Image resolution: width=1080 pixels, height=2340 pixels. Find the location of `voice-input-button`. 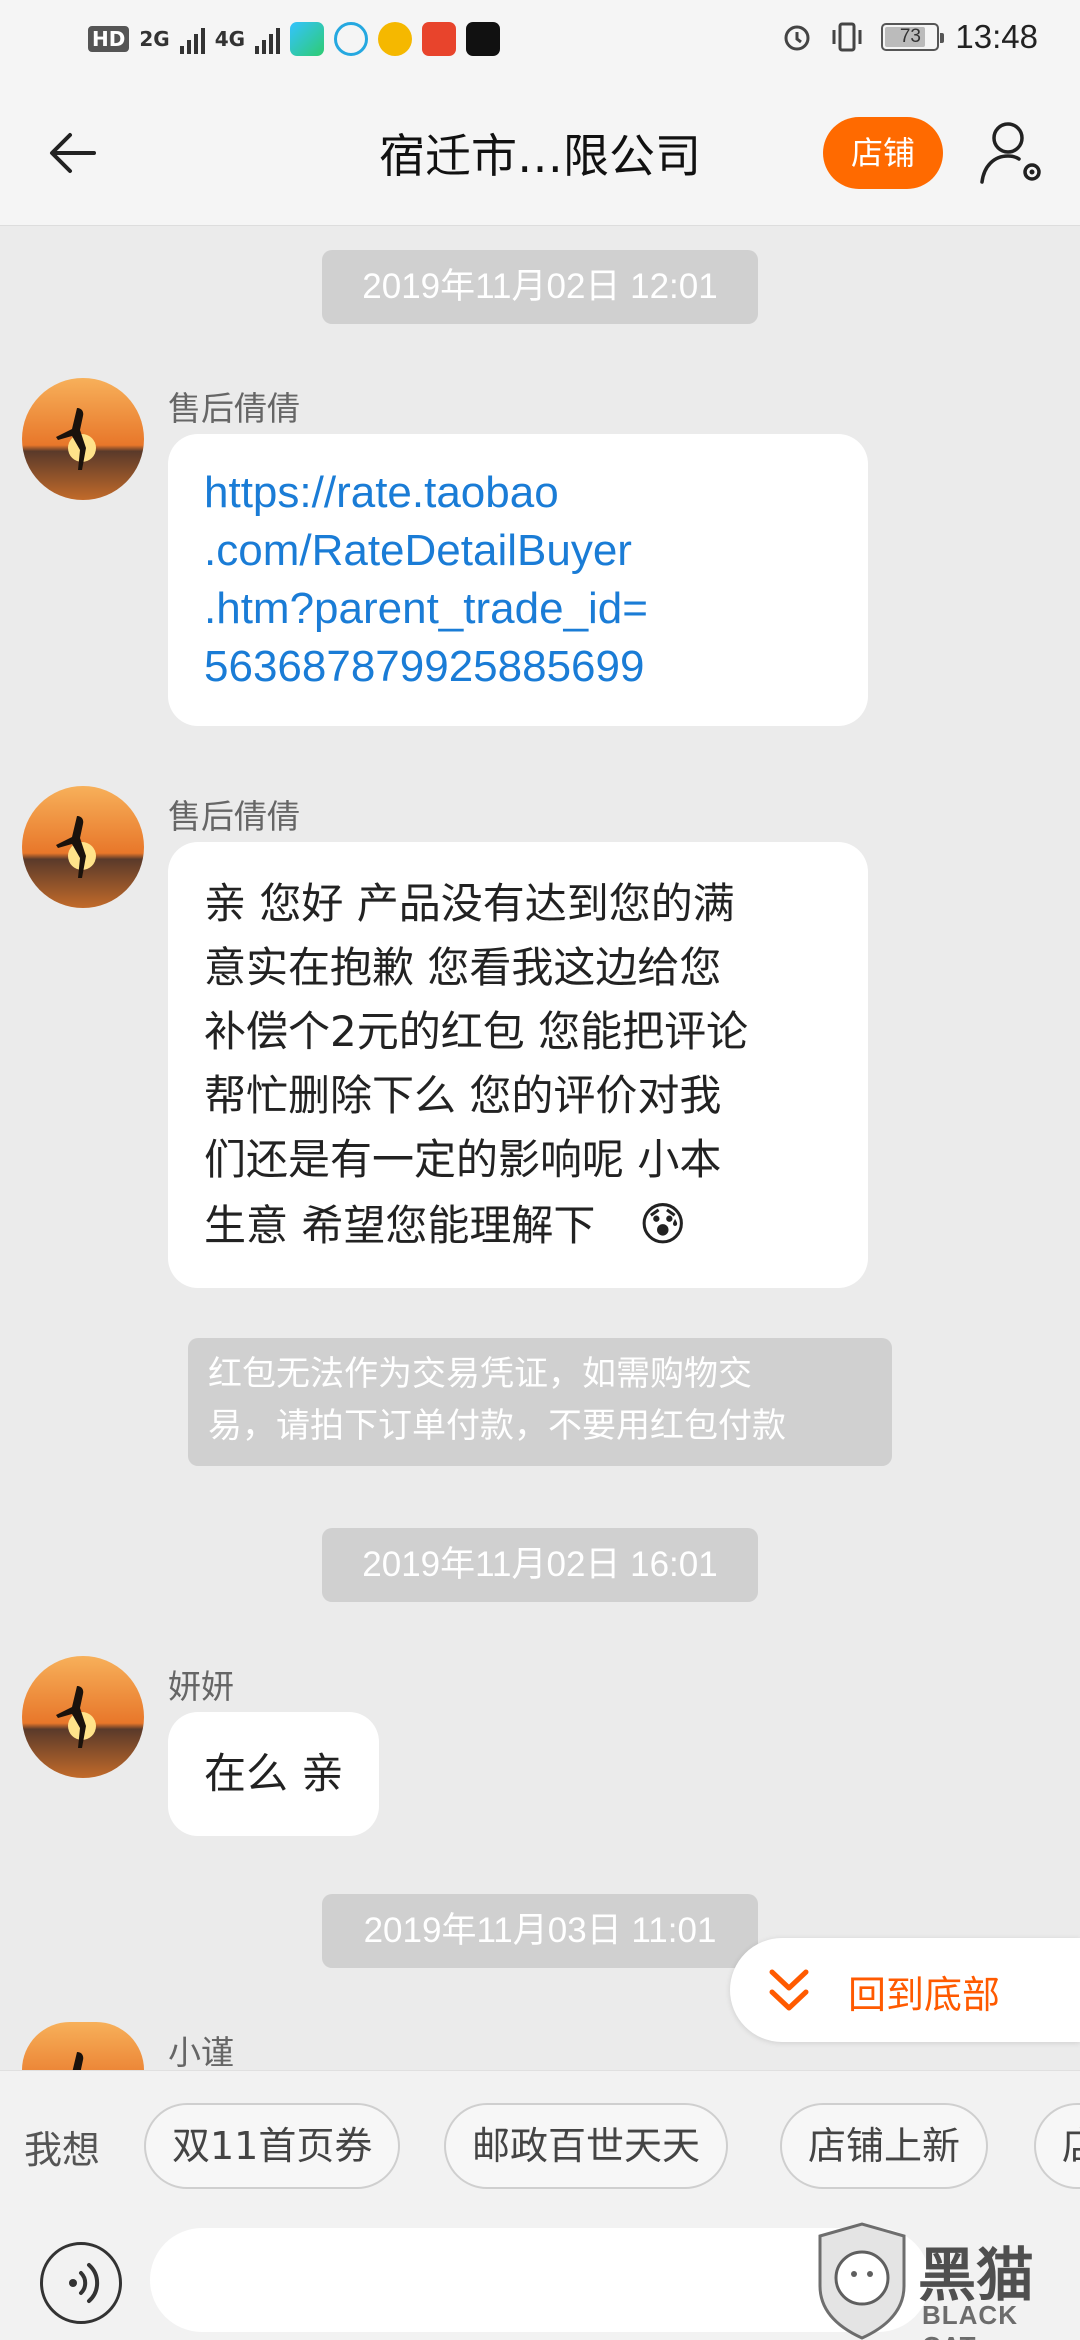

voice-input-button is located at coordinates (81, 2283).